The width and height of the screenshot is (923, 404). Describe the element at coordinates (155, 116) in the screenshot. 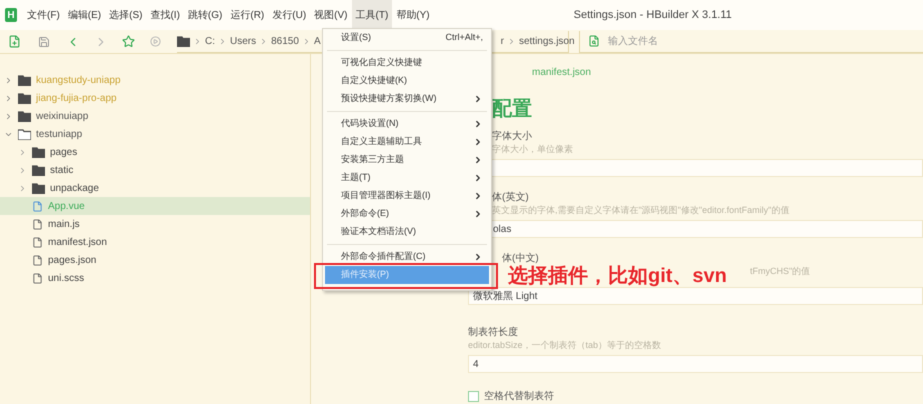

I see `tree-row: weixinuiapp` at that location.